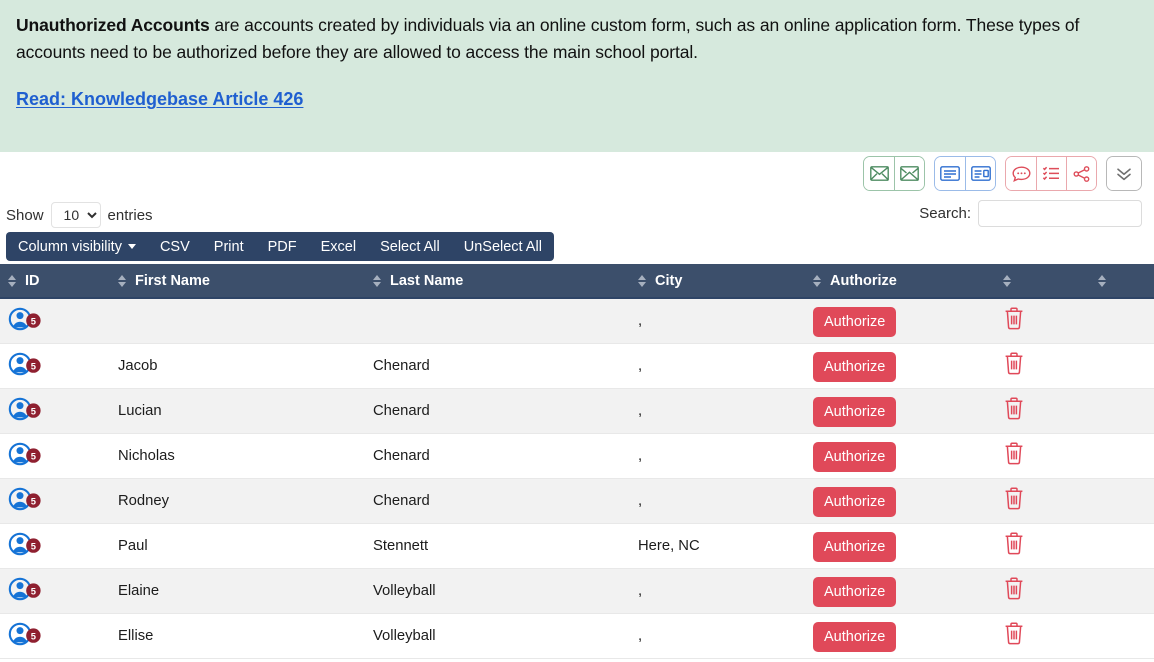 This screenshot has height=662, width=1154. I want to click on table-header-row: ID First Name Last Name City Authorize, so click(577, 281).